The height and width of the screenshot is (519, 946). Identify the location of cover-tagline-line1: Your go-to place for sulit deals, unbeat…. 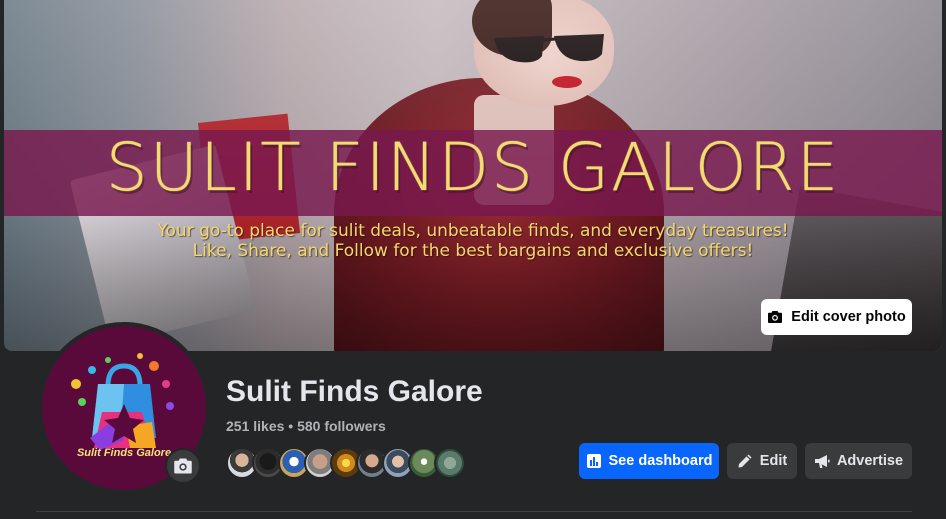
(473, 231).